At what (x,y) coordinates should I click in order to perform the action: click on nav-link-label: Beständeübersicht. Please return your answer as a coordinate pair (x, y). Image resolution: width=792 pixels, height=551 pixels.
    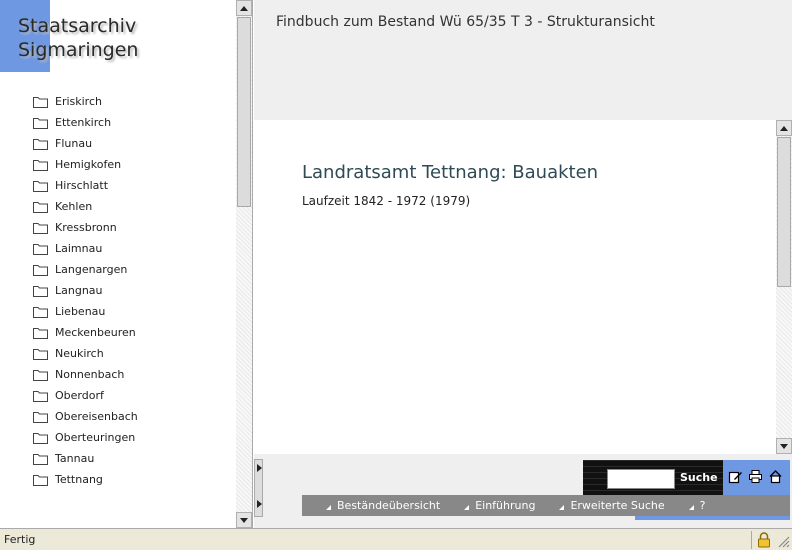
    Looking at the image, I should click on (389, 505).